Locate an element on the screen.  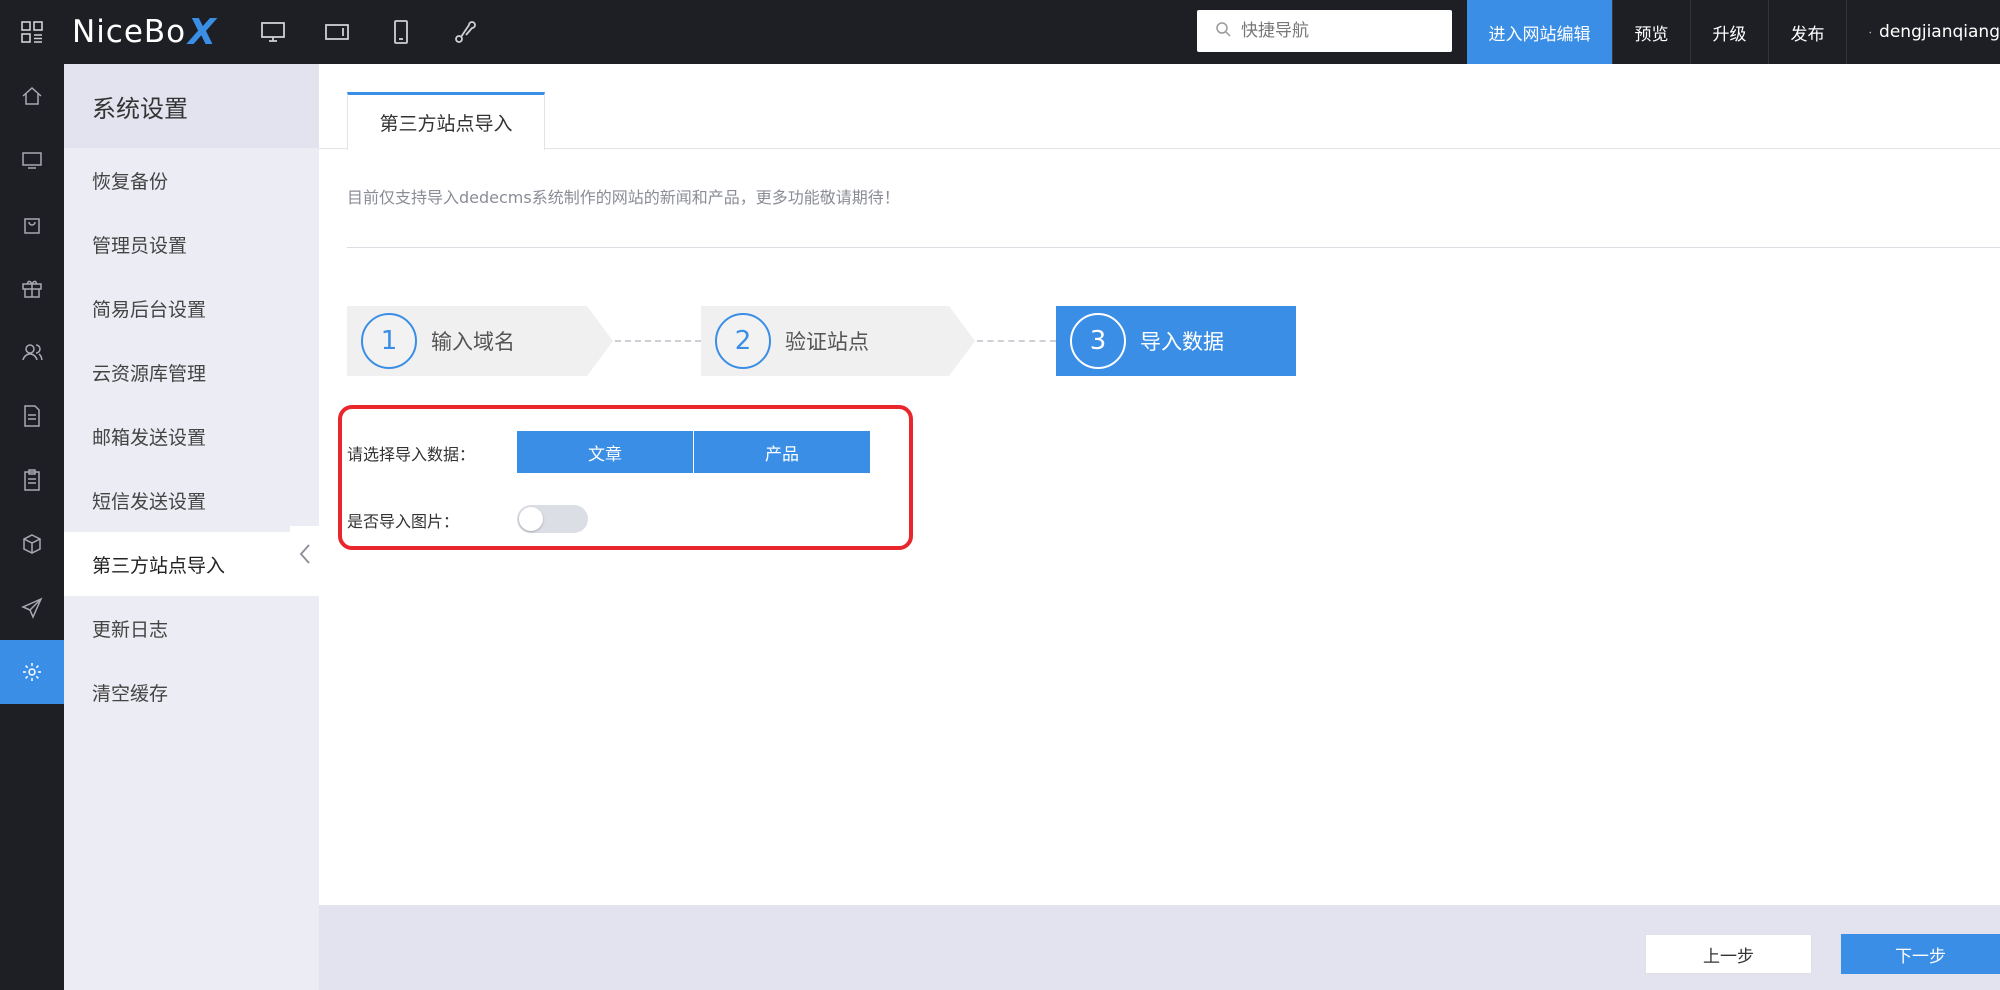
chevron-left-icon is located at coordinates (304, 554).